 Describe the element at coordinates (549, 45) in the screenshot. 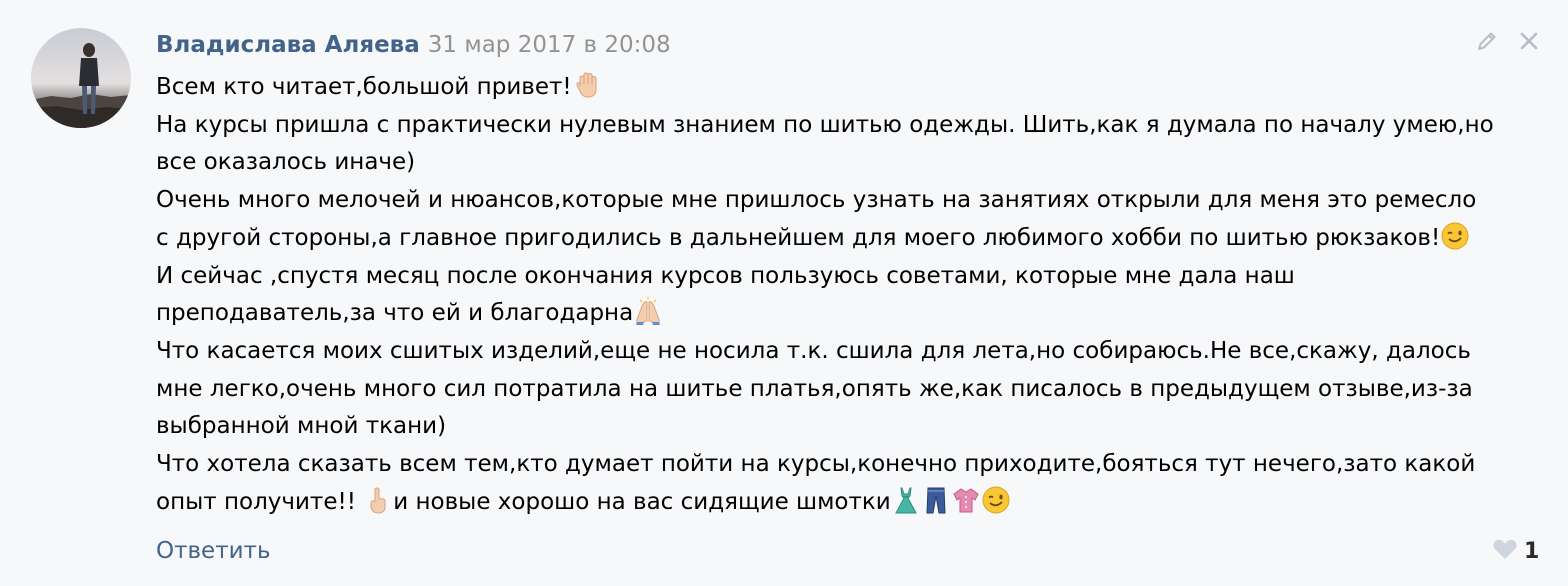

I see `comment-date: 31 мар 2017 в 20:08` at that location.